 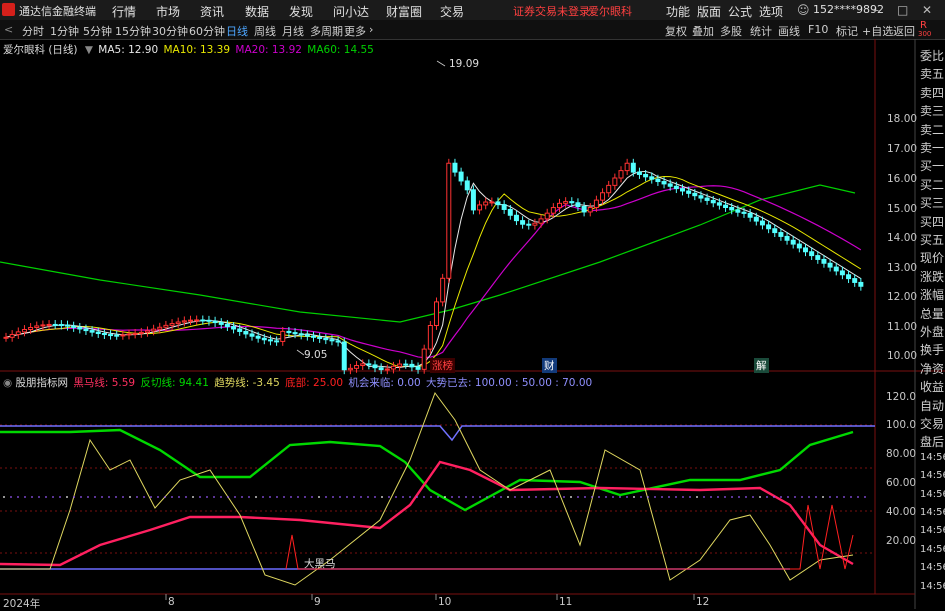 What do you see at coordinates (549, 365) in the screenshot?
I see `event-cai: 财` at bounding box center [549, 365].